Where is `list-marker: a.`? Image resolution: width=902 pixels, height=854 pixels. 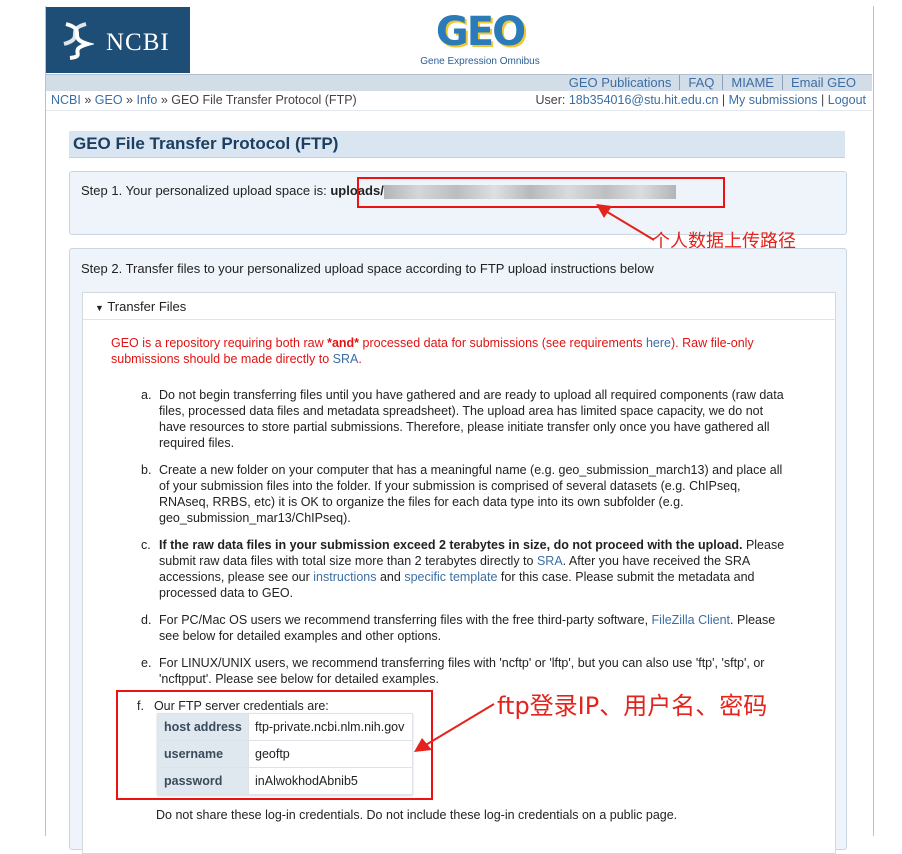 list-marker: a. is located at coordinates (146, 395).